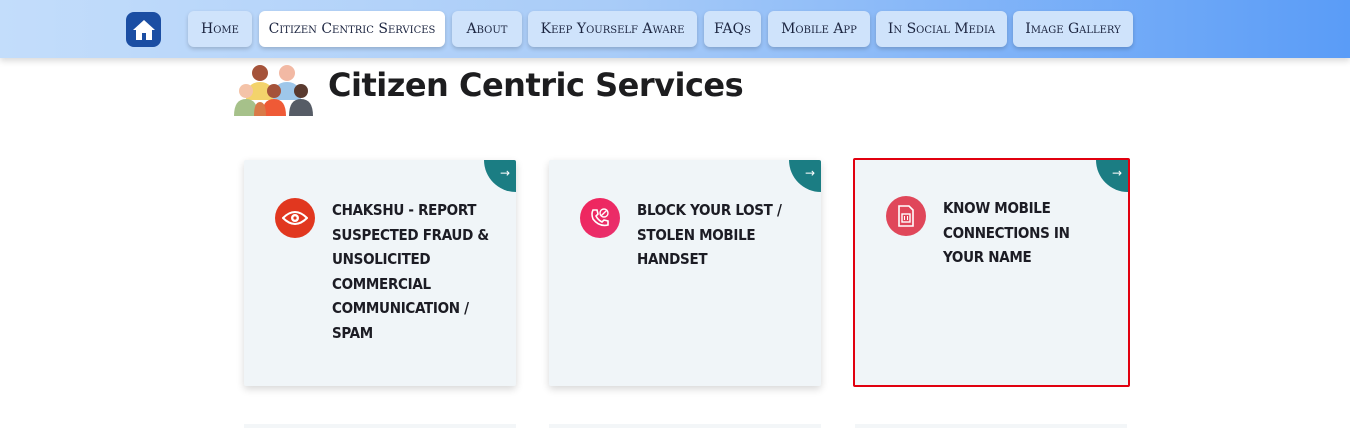  Describe the element at coordinates (709, 234) in the screenshot. I see `card-label: Block Your Lost / Stolen Mobile Handset` at that location.